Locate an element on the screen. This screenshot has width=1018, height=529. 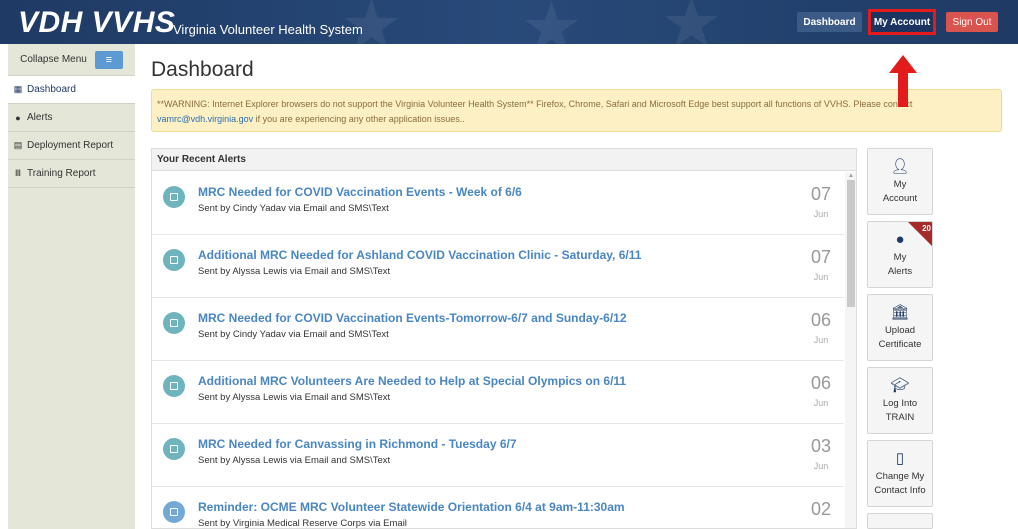
sidebar-item-alerts: ● Alerts is located at coordinates (71, 118).